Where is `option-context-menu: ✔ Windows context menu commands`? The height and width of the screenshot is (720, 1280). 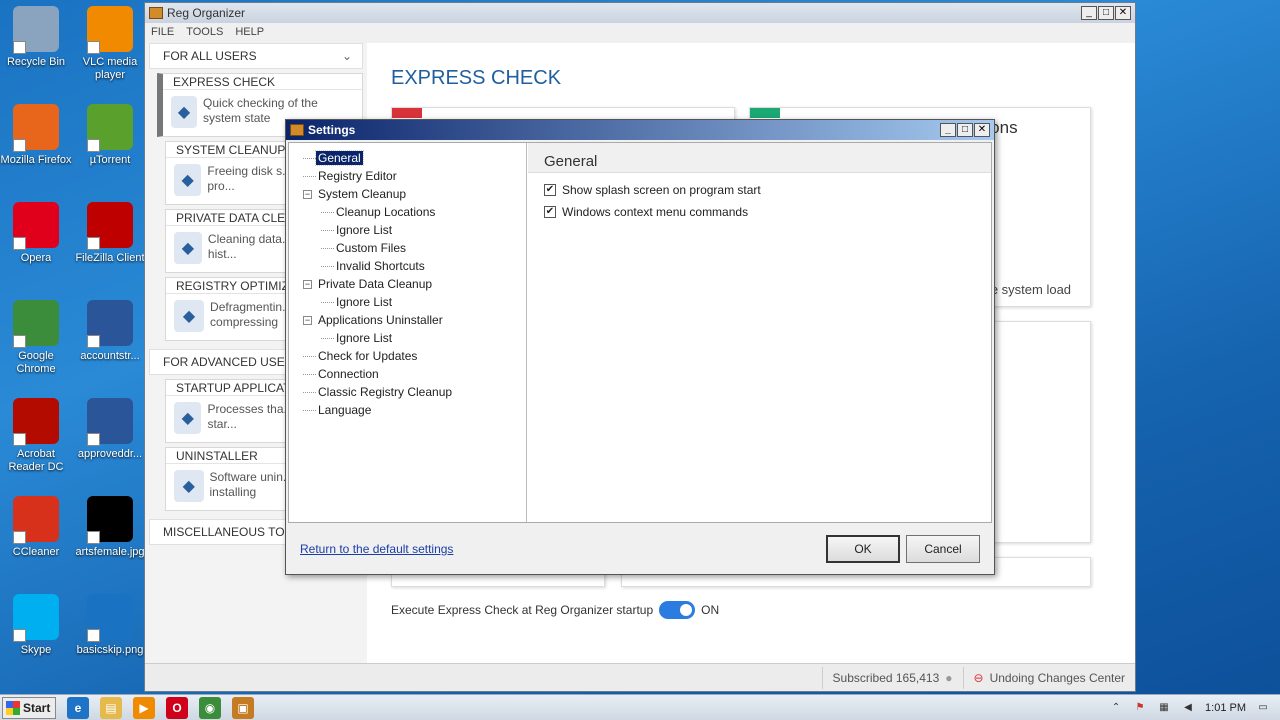
option-context-menu: ✔ Windows context menu commands is located at coordinates (767, 212).